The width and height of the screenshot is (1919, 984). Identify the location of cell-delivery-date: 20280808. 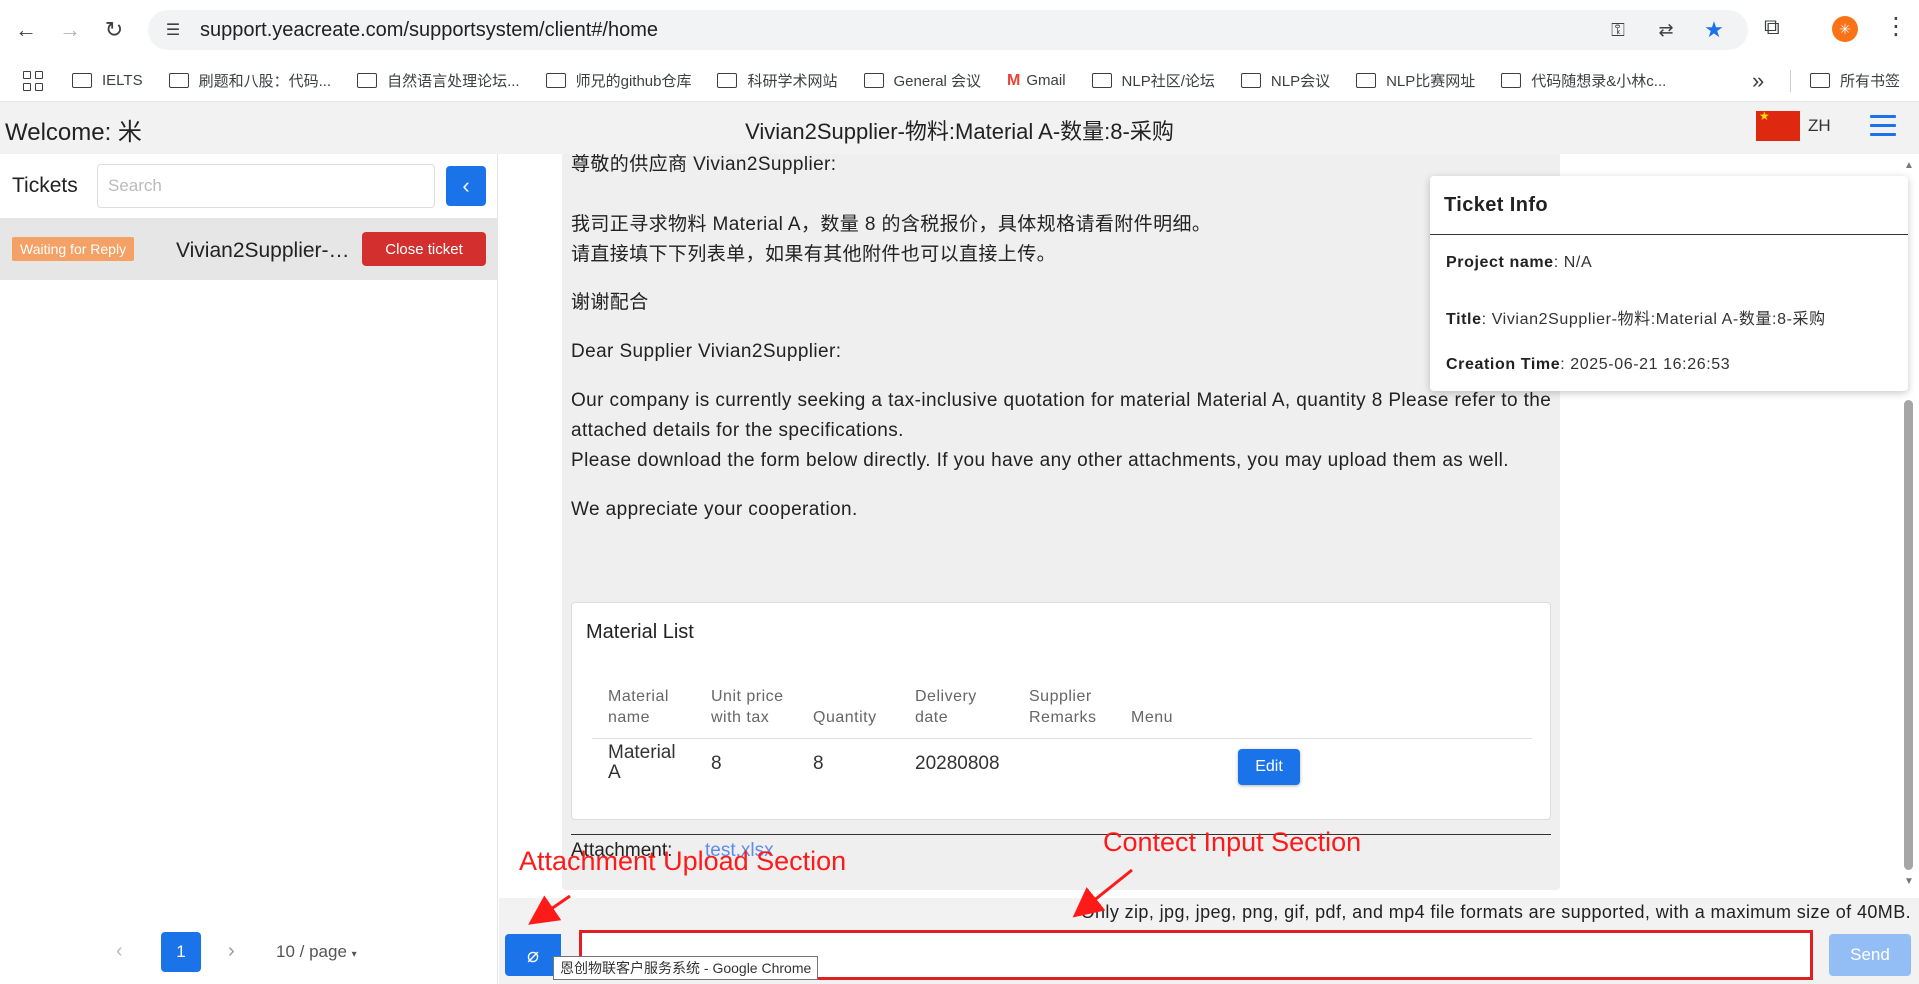
(957, 763).